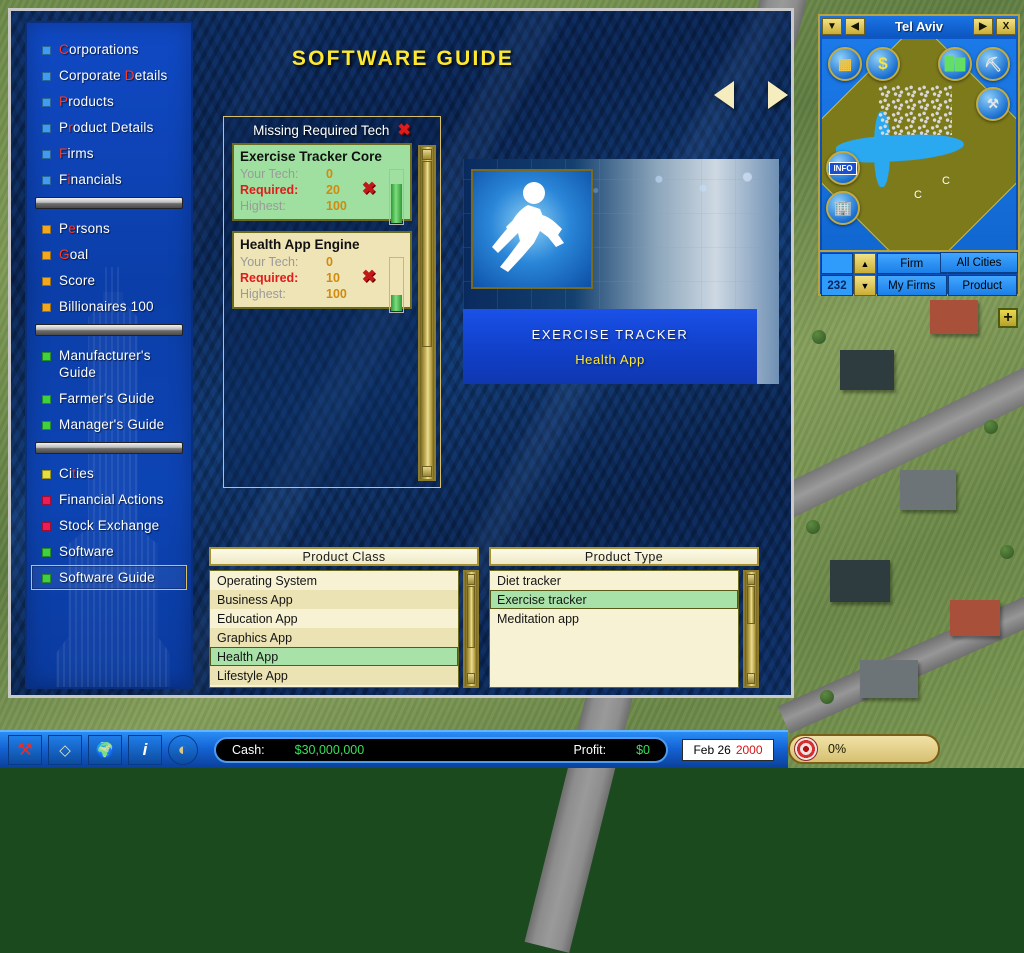 The height and width of the screenshot is (953, 1024). What do you see at coordinates (86, 101) in the screenshot?
I see `sidebar-item-label: Products` at bounding box center [86, 101].